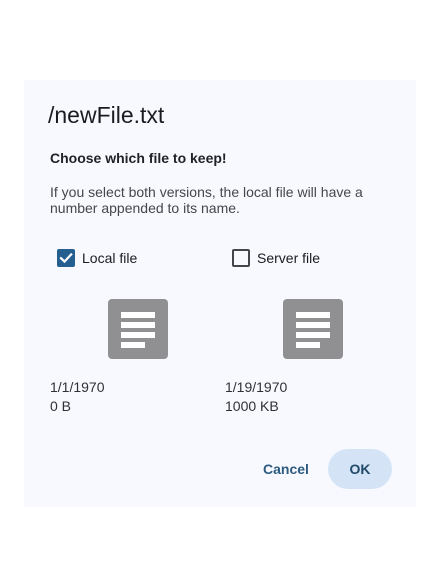 The image size is (440, 587). What do you see at coordinates (106, 115) in the screenshot?
I see `dialog-title: /newFile.txt` at bounding box center [106, 115].